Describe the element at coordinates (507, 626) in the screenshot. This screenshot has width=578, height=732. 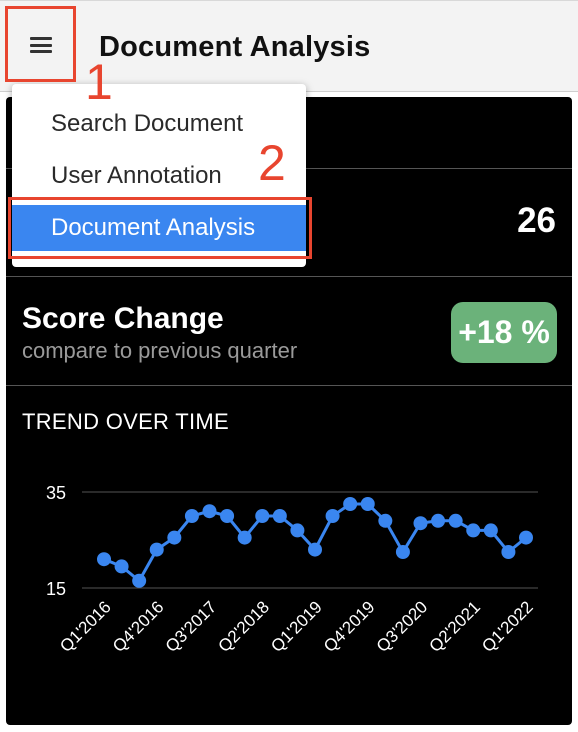
I see `x-tick-label: Q1'2022` at that location.